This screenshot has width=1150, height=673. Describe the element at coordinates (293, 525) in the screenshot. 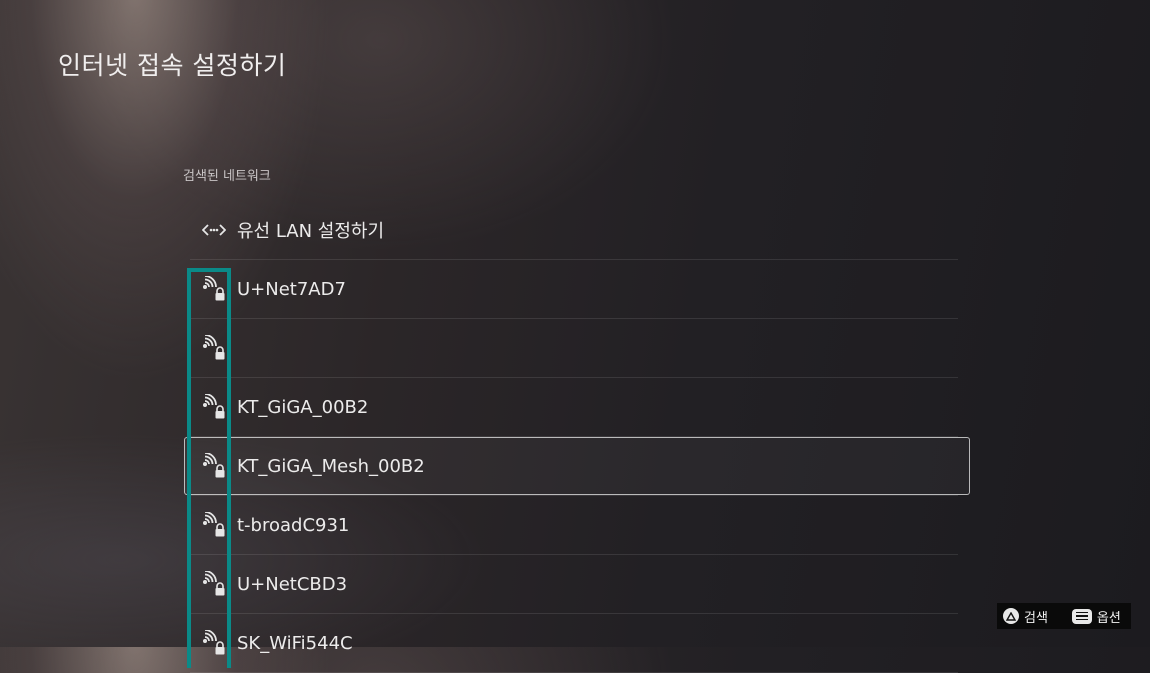

I see `network-label: t-broadC931` at that location.